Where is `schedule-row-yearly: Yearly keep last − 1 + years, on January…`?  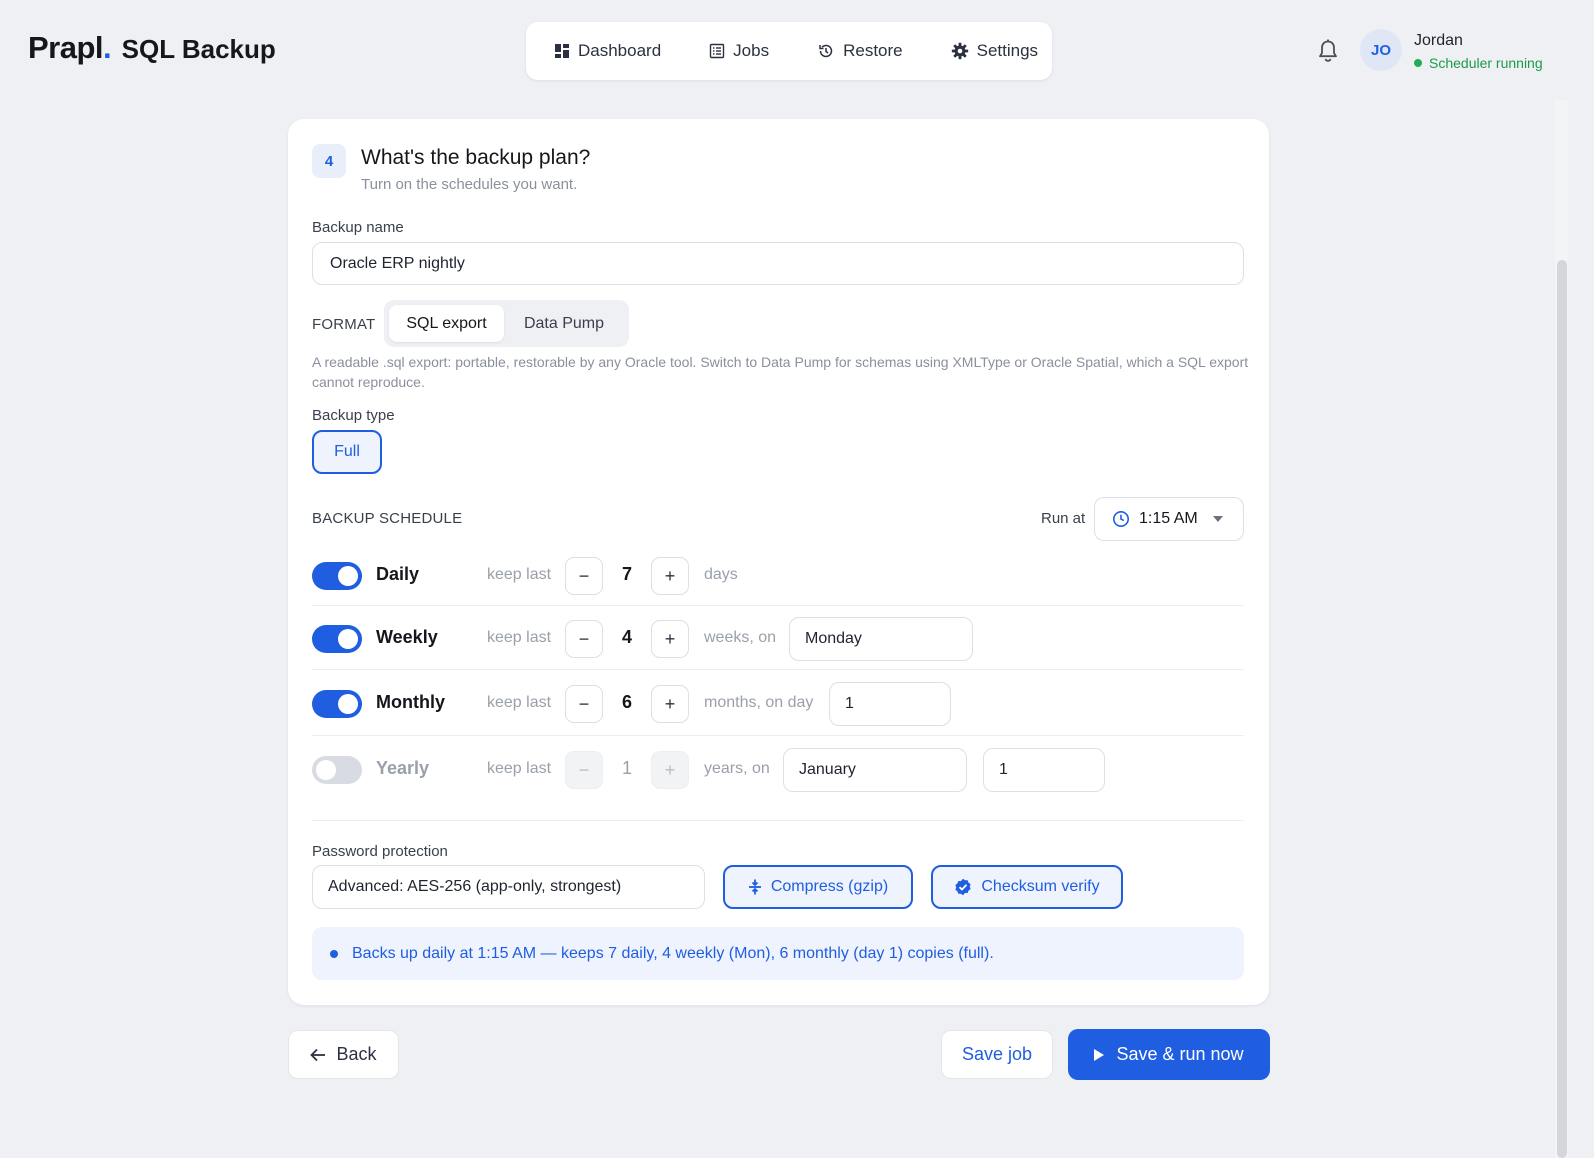
schedule-row-yearly: Yearly keep last − 1 + years, on January… is located at coordinates (778, 769).